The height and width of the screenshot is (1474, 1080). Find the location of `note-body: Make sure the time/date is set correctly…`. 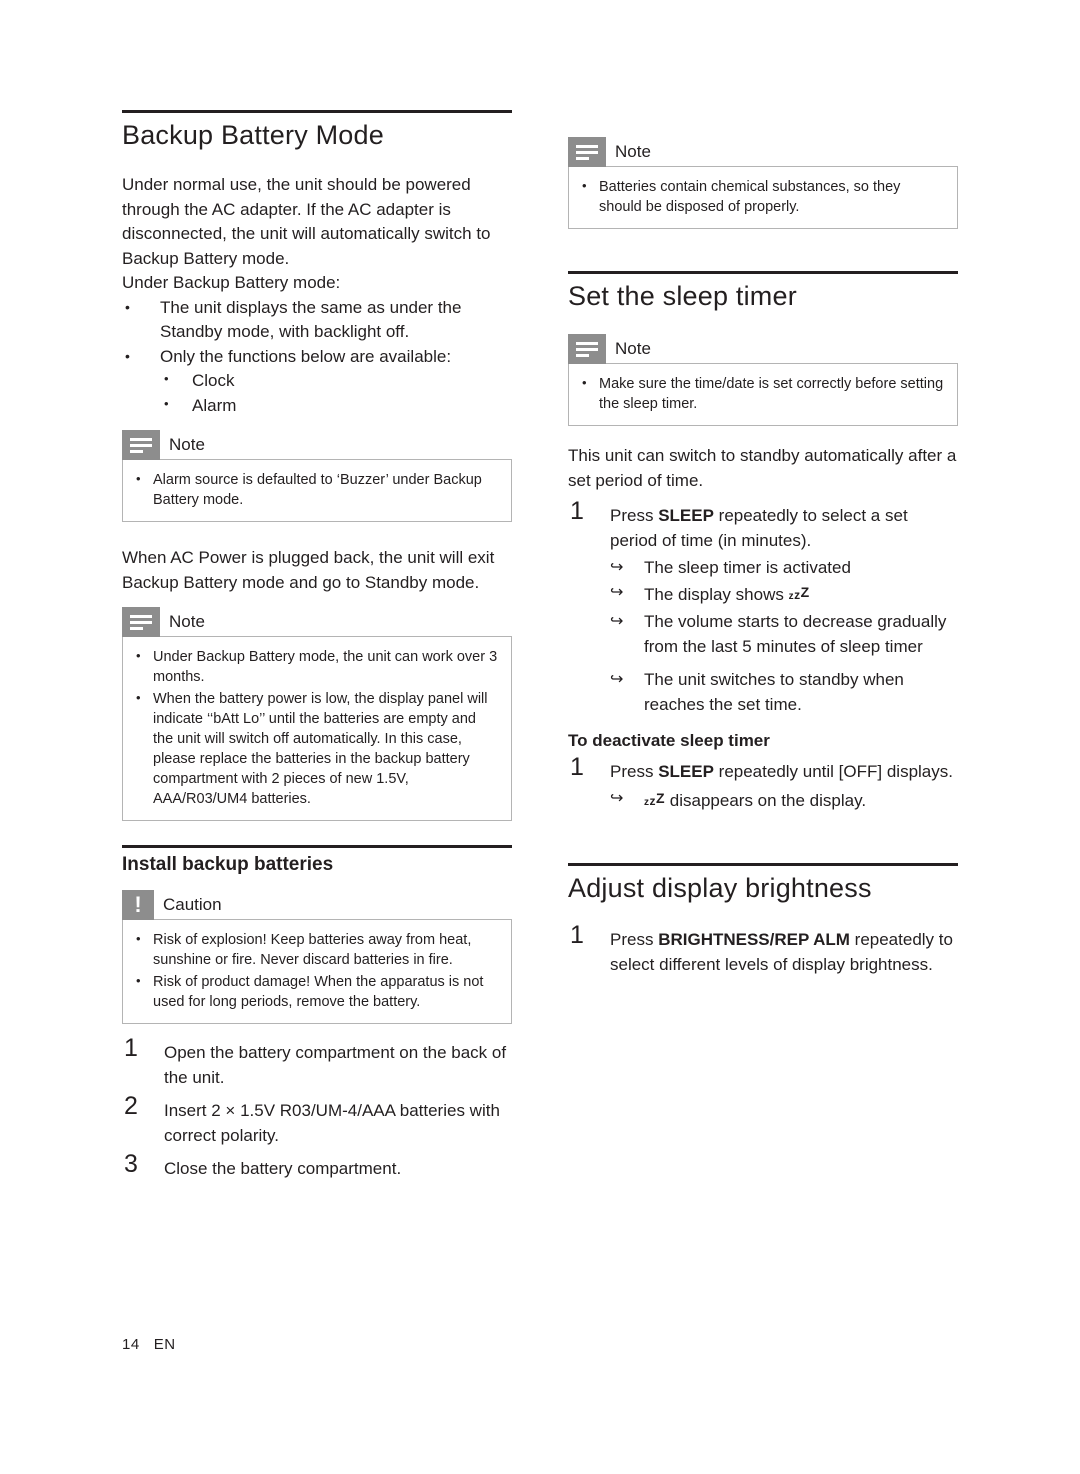

note-body: Make sure the time/date is set correctly… is located at coordinates (763, 395).